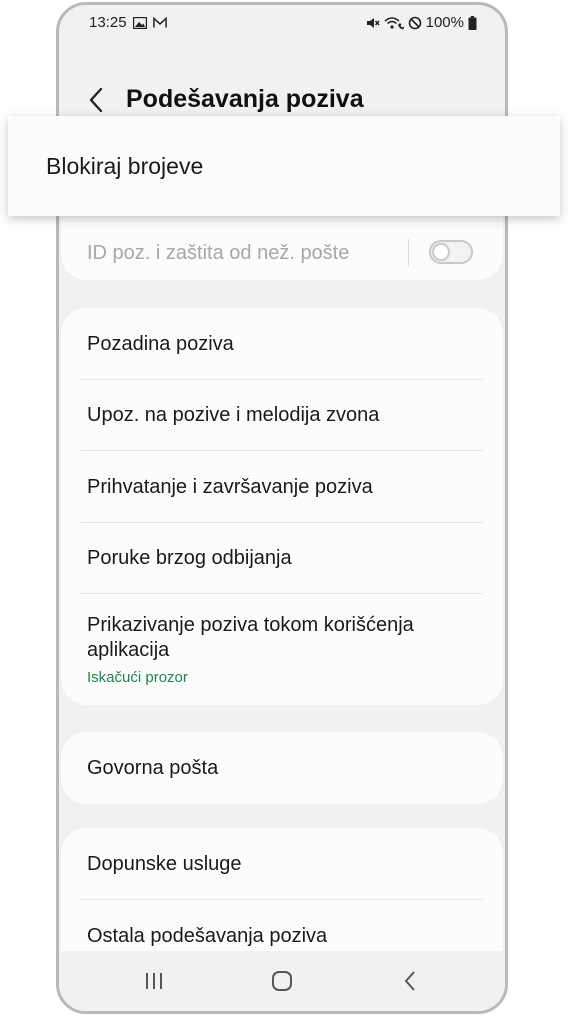 This screenshot has width=568, height=1020. Describe the element at coordinates (282, 344) in the screenshot. I see `settings-item-call-background: Pozadina poziva` at that location.